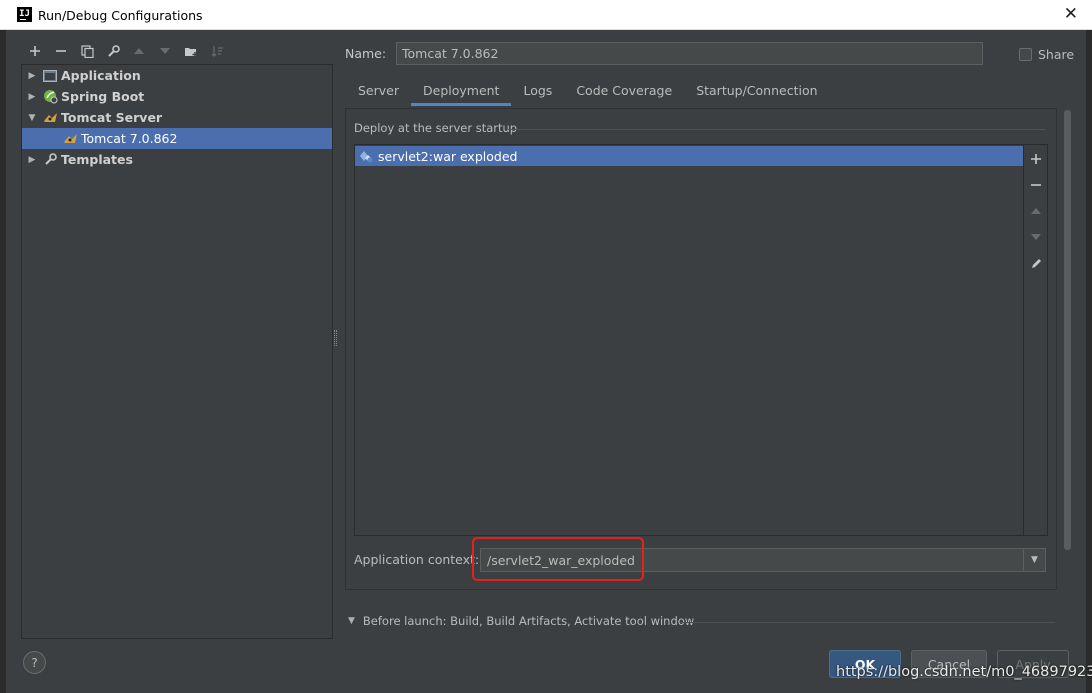 Image resolution: width=1092 pixels, height=693 pixels. What do you see at coordinates (1033, 664) in the screenshot?
I see `apply-button: Apply` at bounding box center [1033, 664].